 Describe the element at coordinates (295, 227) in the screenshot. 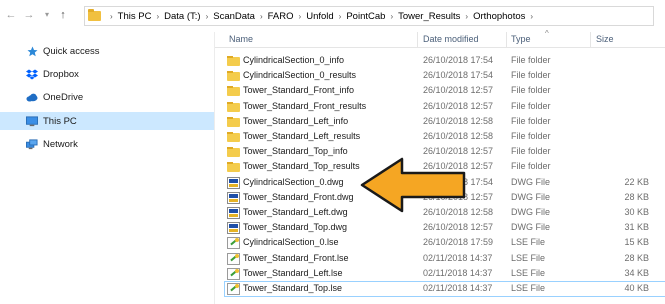

I see `file-name: Tower_Standard_Top.dwg` at that location.